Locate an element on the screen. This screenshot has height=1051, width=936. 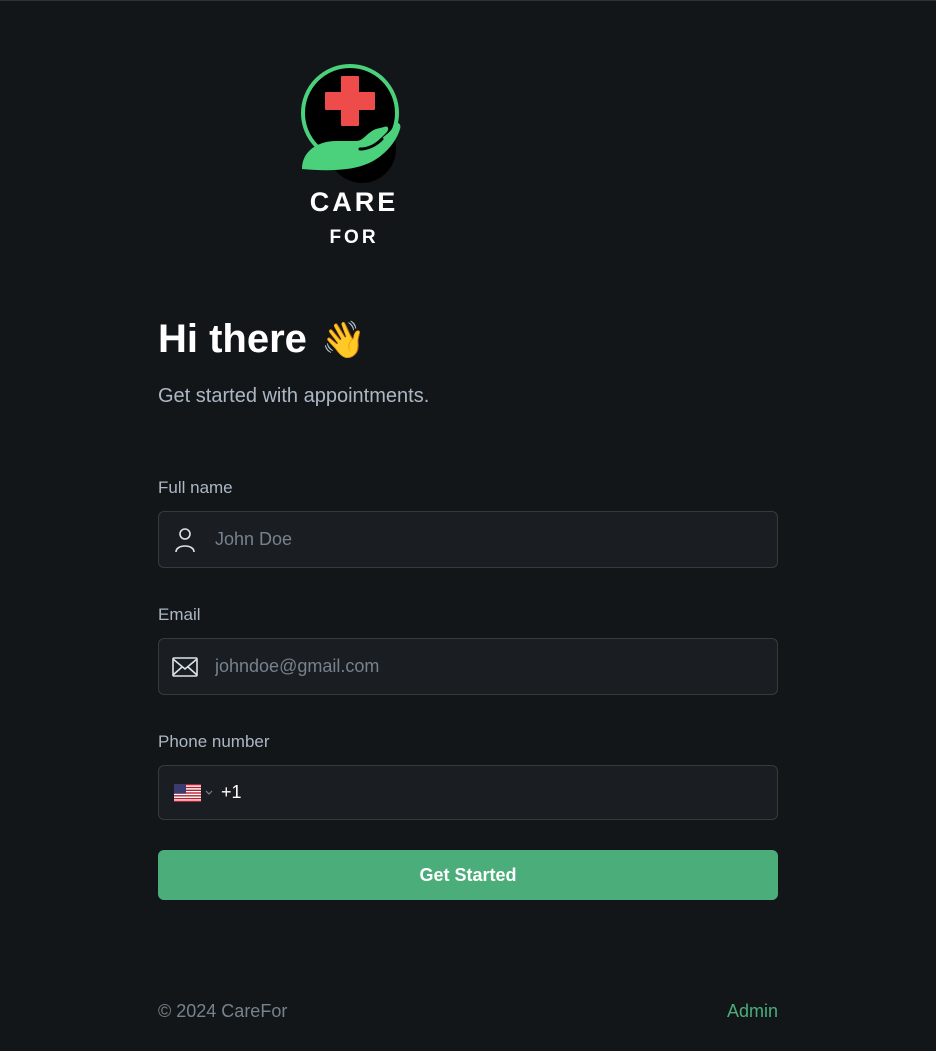
mail-icon is located at coordinates (185, 666).